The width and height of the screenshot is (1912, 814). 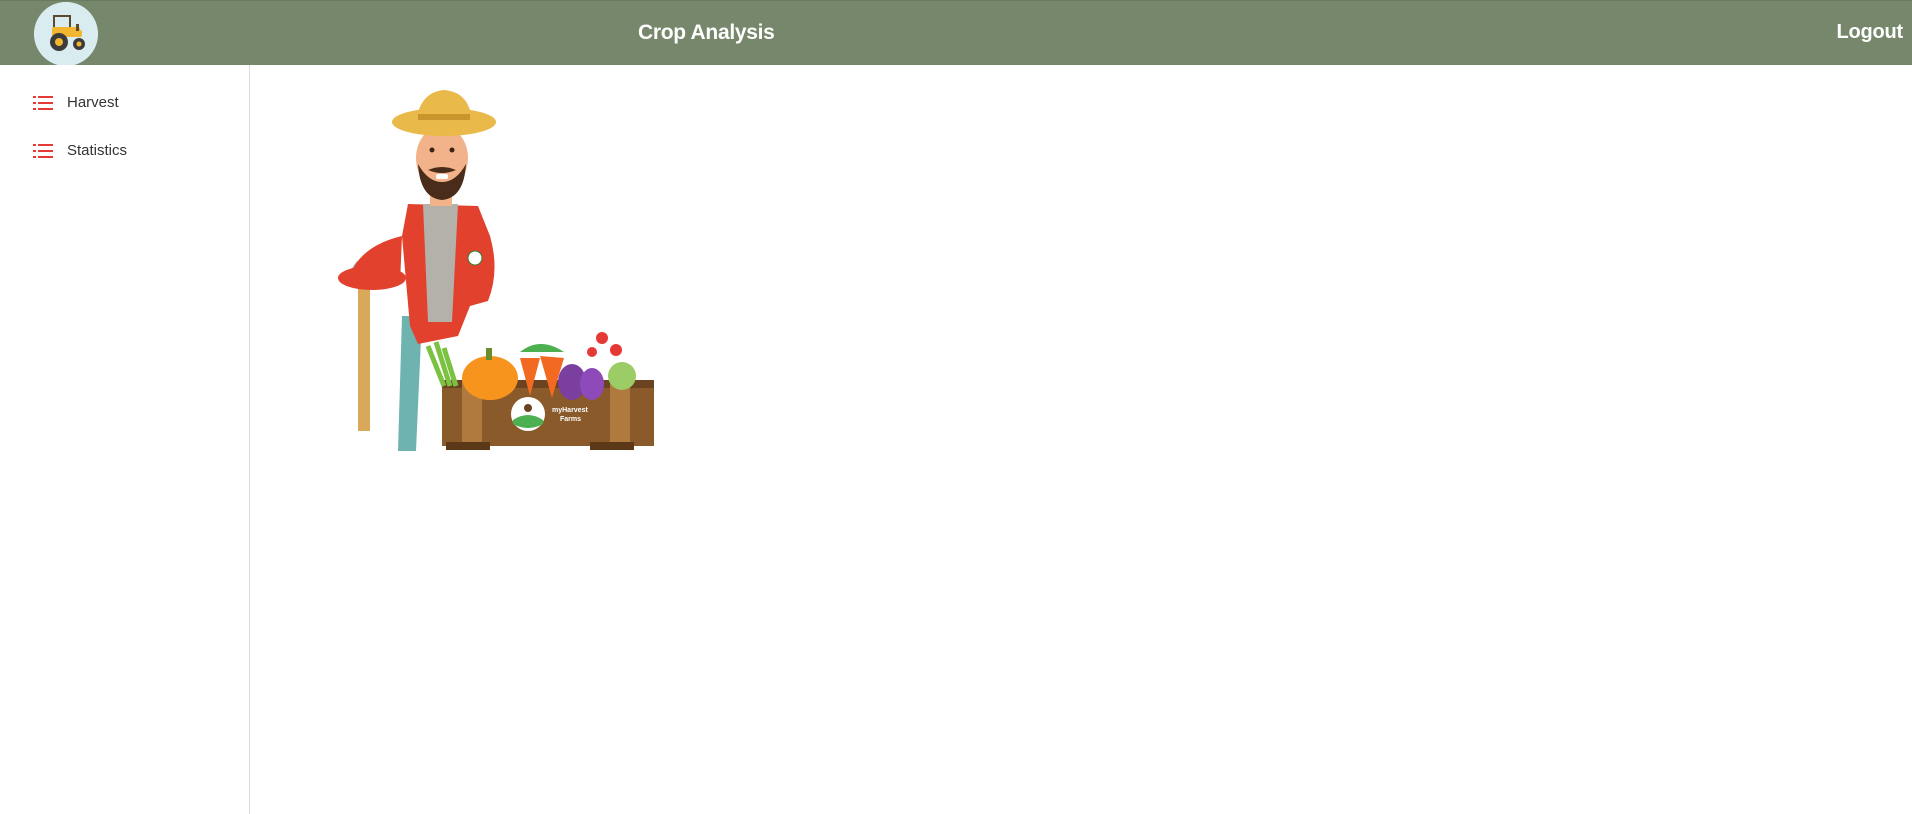 I want to click on sidebar-item-statistics: Statistics, so click(x=124, y=151).